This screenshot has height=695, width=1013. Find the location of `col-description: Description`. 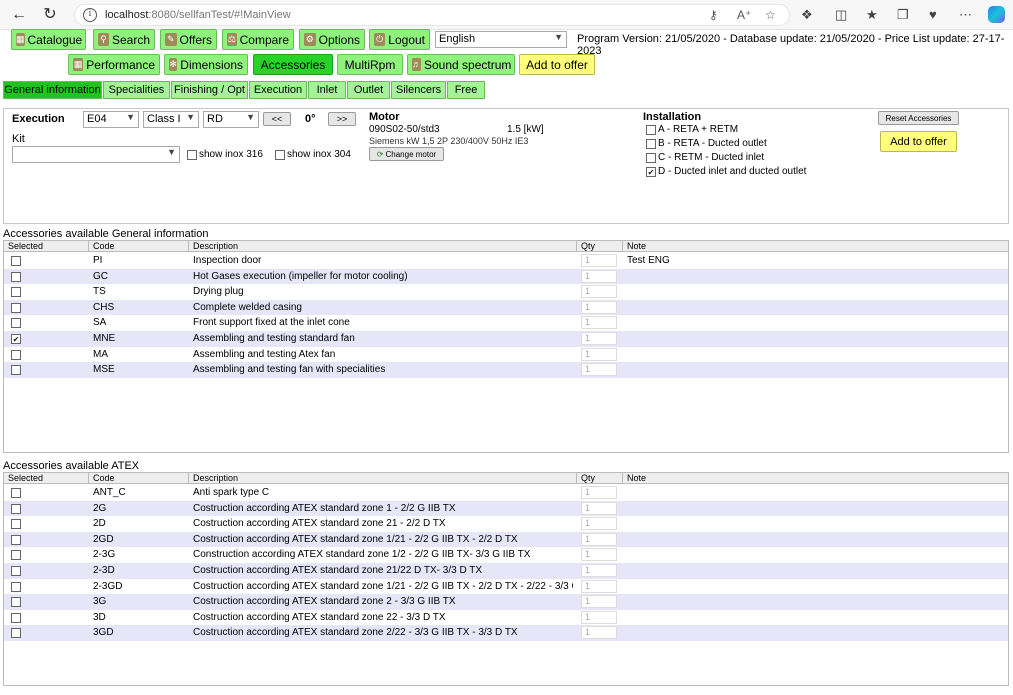

col-description: Description is located at coordinates (216, 478).